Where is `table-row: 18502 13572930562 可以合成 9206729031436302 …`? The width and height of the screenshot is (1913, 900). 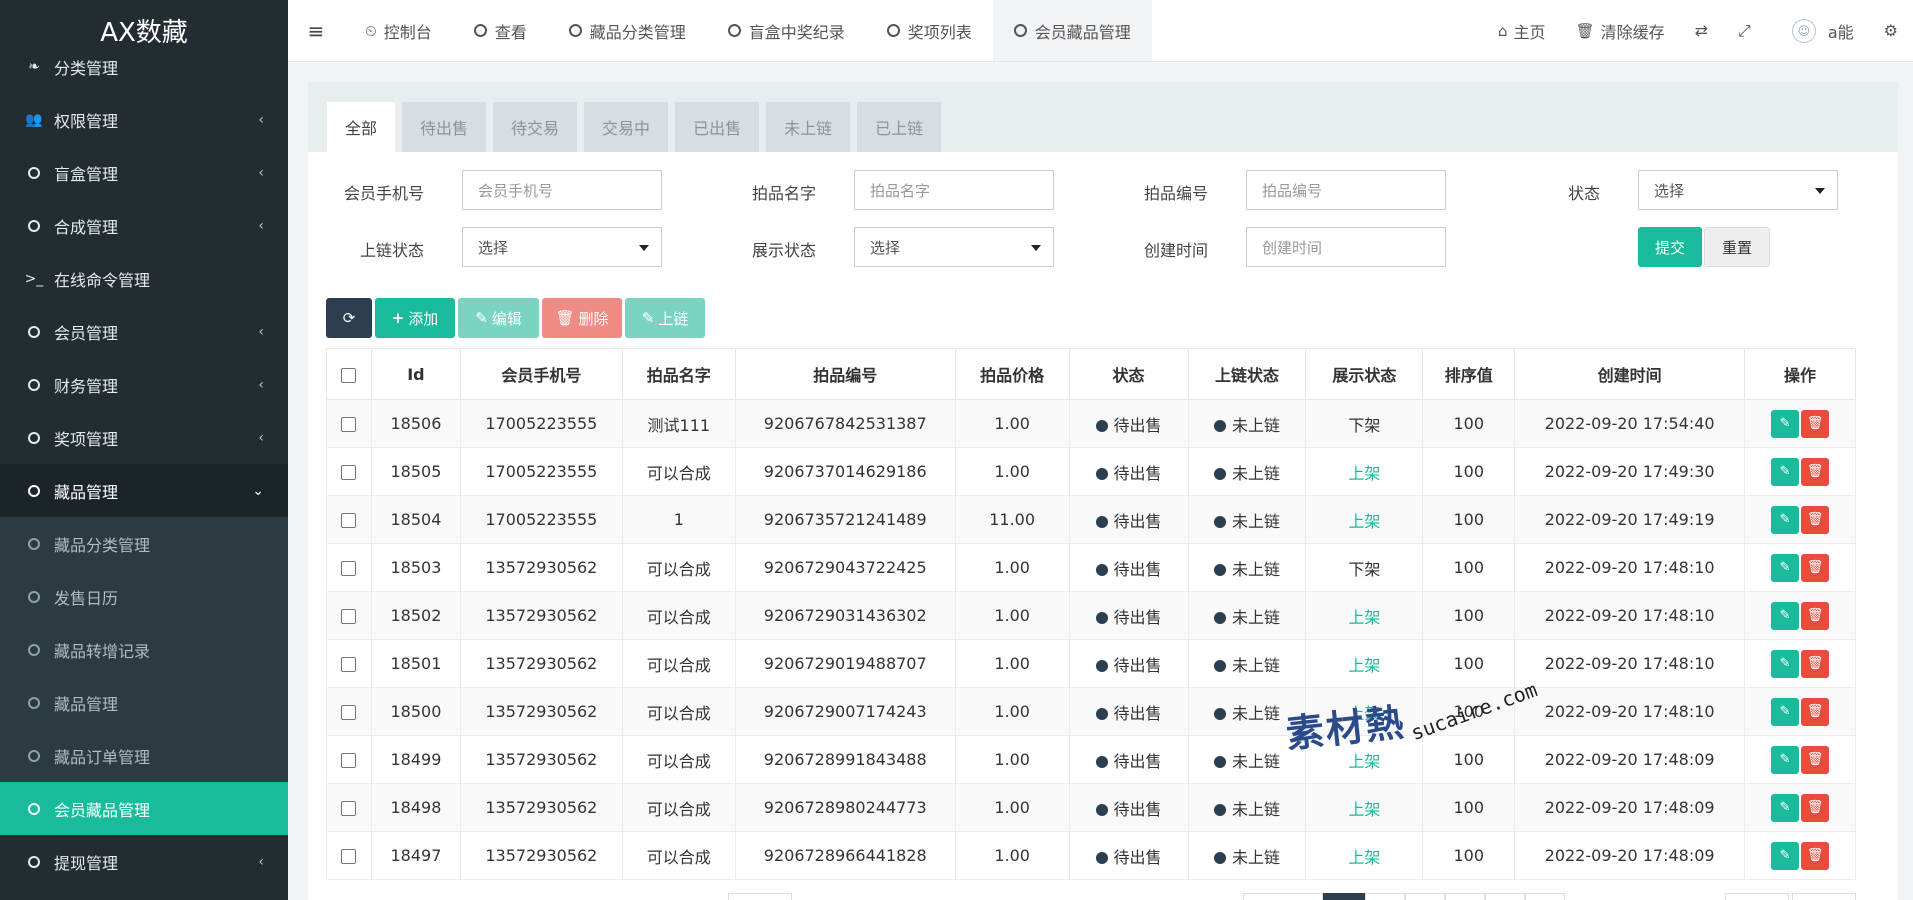
table-row: 18502 13572930562 可以合成 9206729031436302 … is located at coordinates (1091, 615).